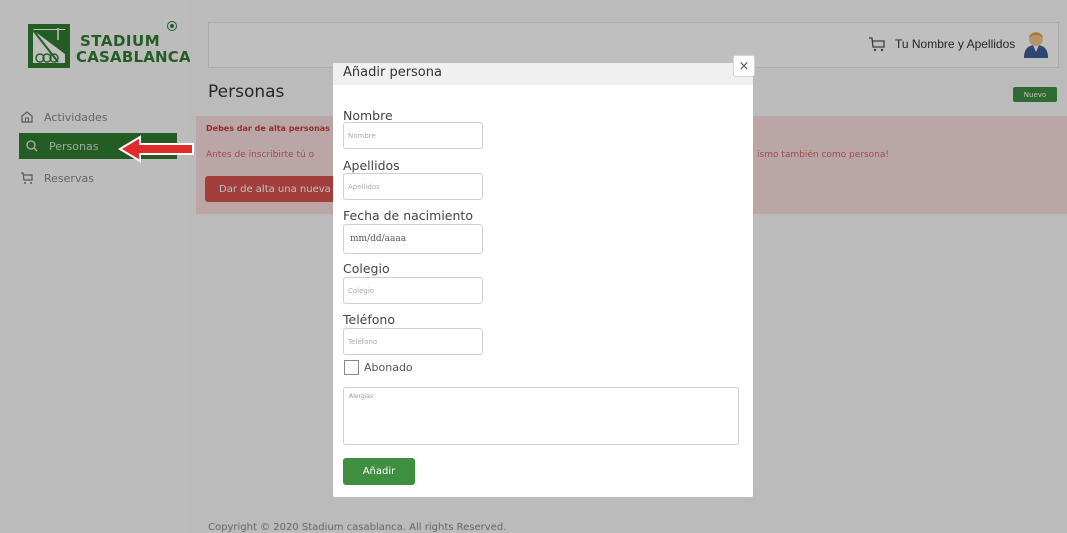 This screenshot has height=533, width=1067. Describe the element at coordinates (379, 471) in the screenshot. I see `add-button: Añadir` at that location.